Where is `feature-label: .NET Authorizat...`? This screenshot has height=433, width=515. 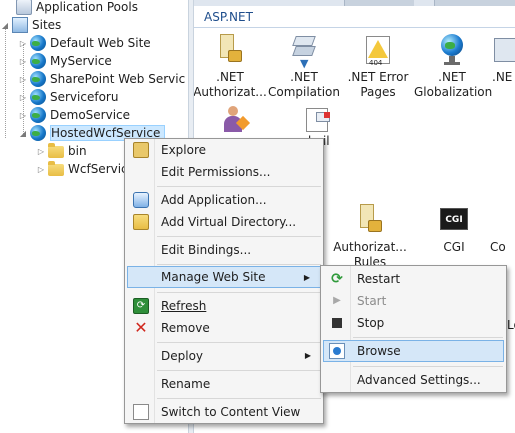 feature-label: .NET Authorizat... is located at coordinates (230, 84).